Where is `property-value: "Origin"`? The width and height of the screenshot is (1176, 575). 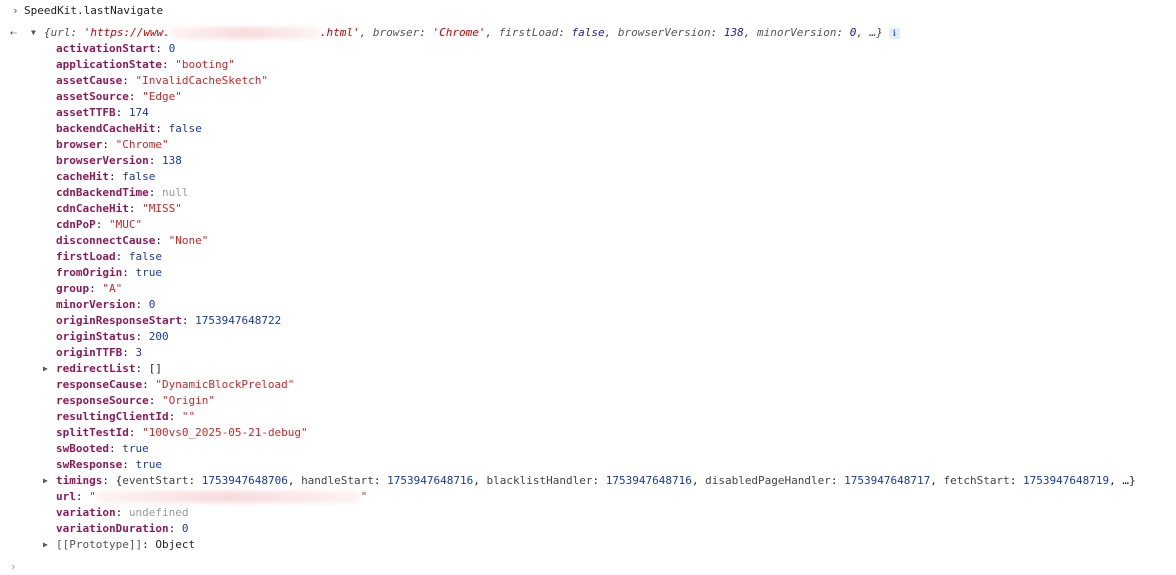
property-value: "Origin" is located at coordinates (188, 400).